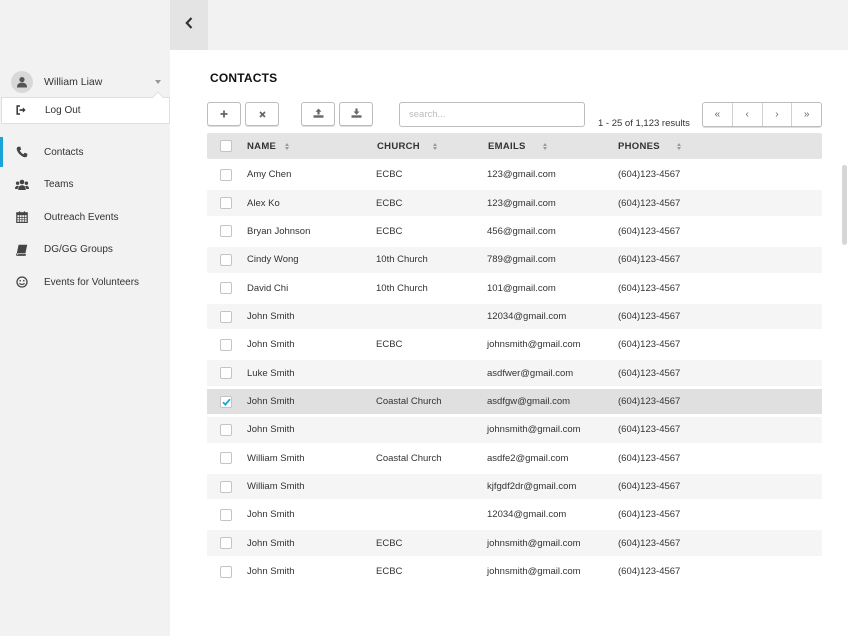 The image size is (848, 636). I want to click on upload-button, so click(318, 114).